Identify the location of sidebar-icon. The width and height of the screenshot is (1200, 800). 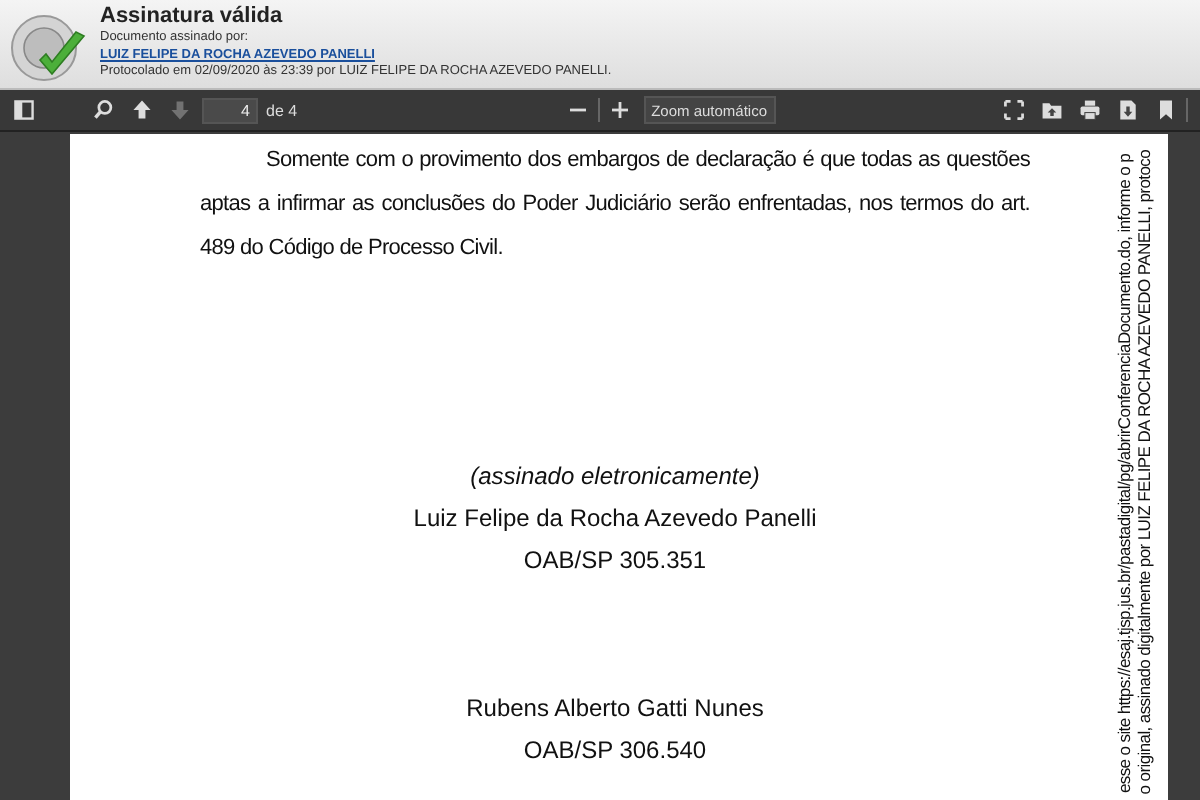
(24, 110).